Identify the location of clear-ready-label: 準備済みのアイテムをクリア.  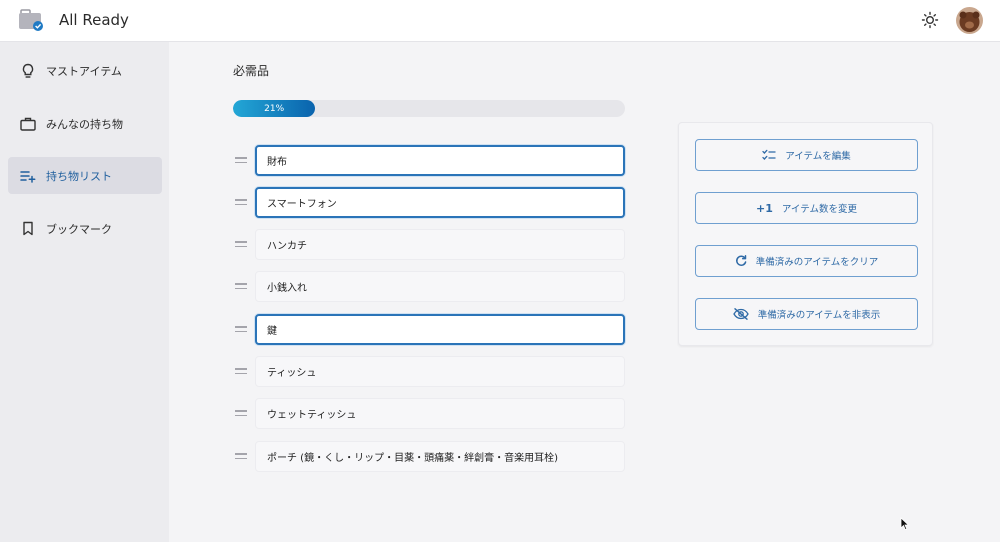
(817, 262).